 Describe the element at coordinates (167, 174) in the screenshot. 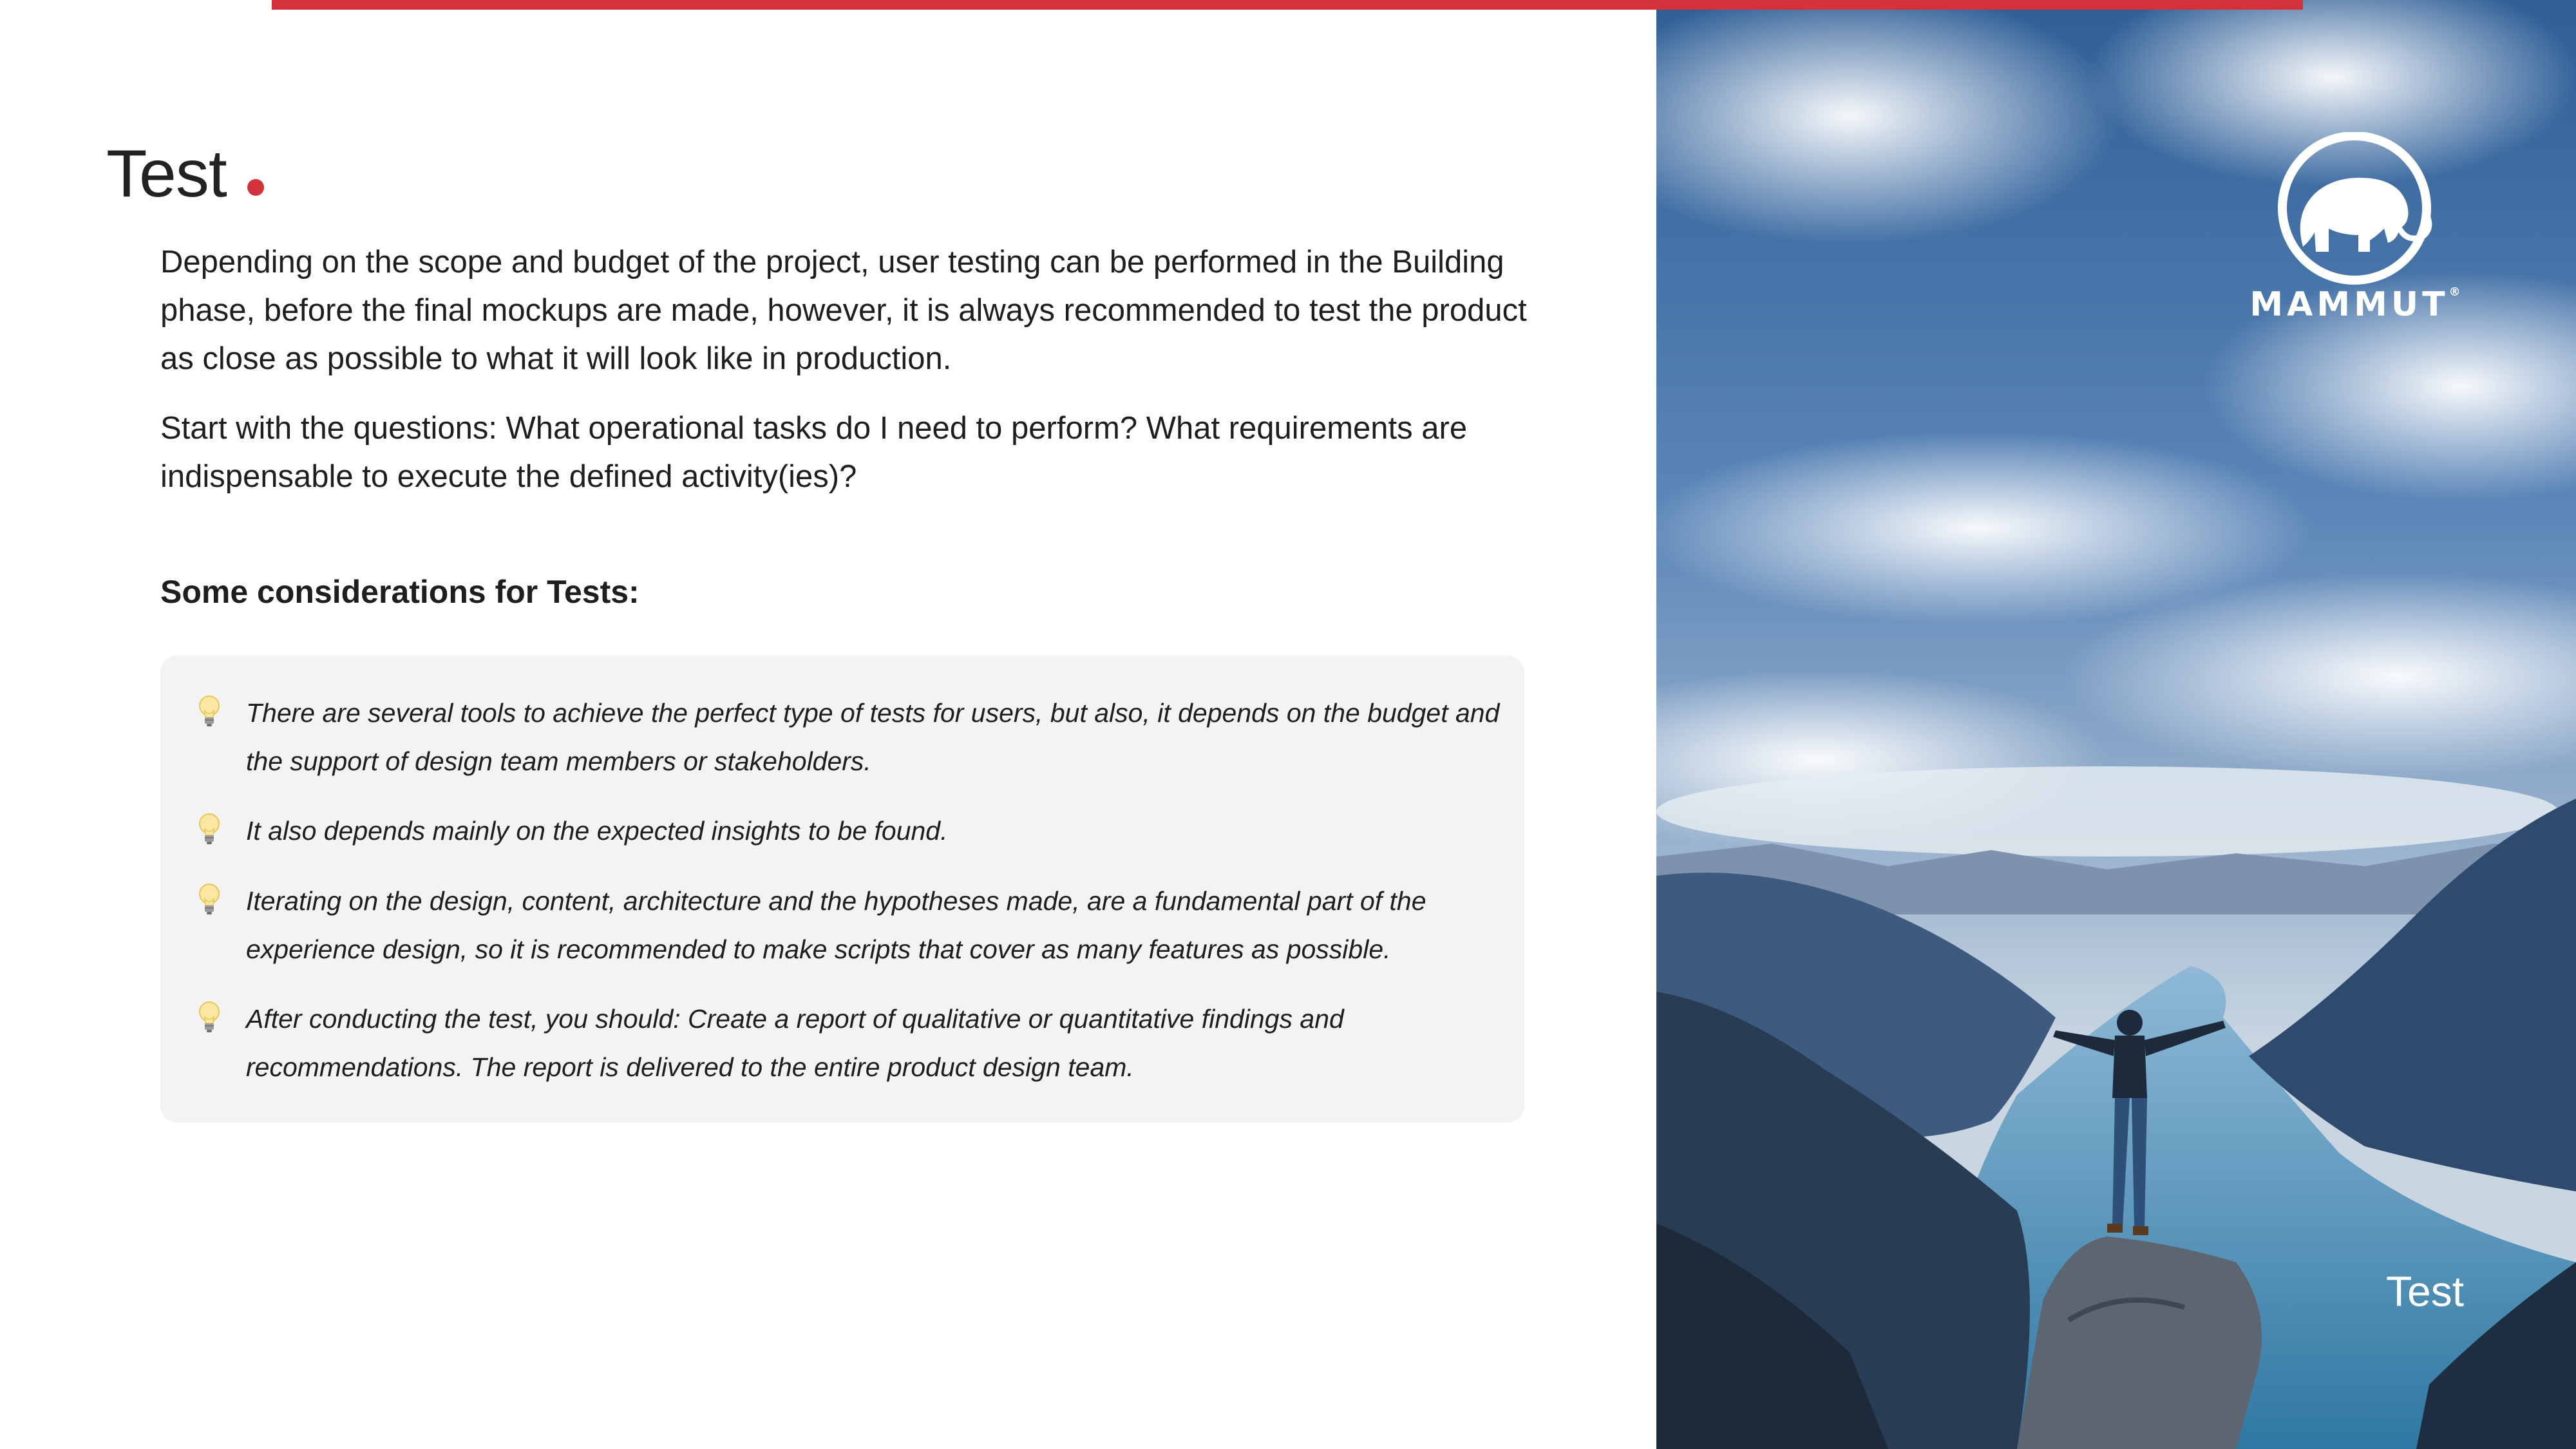

I see `page-title: Test` at that location.